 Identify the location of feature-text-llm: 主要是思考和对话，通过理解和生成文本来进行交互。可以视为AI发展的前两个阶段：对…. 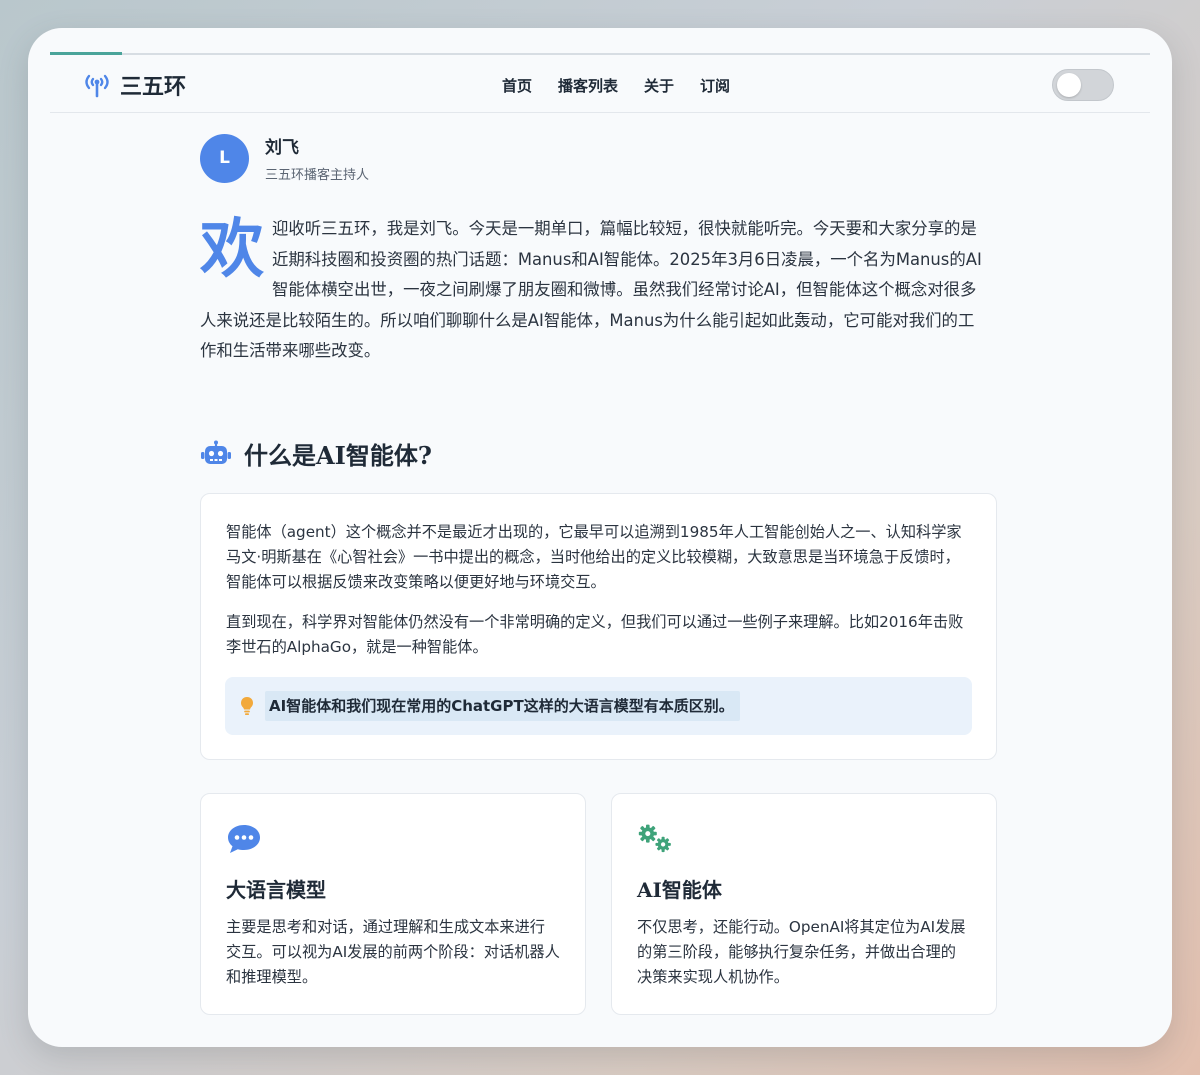
(393, 952).